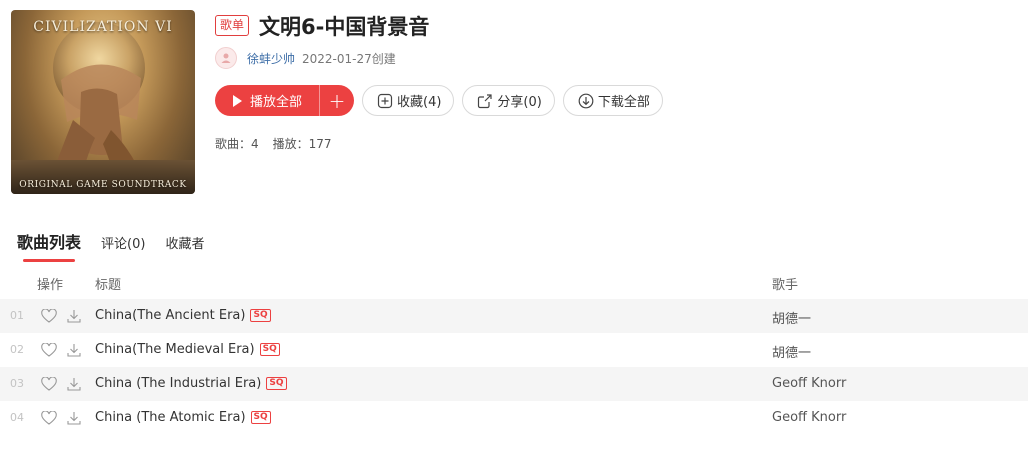  Describe the element at coordinates (50, 285) in the screenshot. I see `header-ops: 操作` at that location.